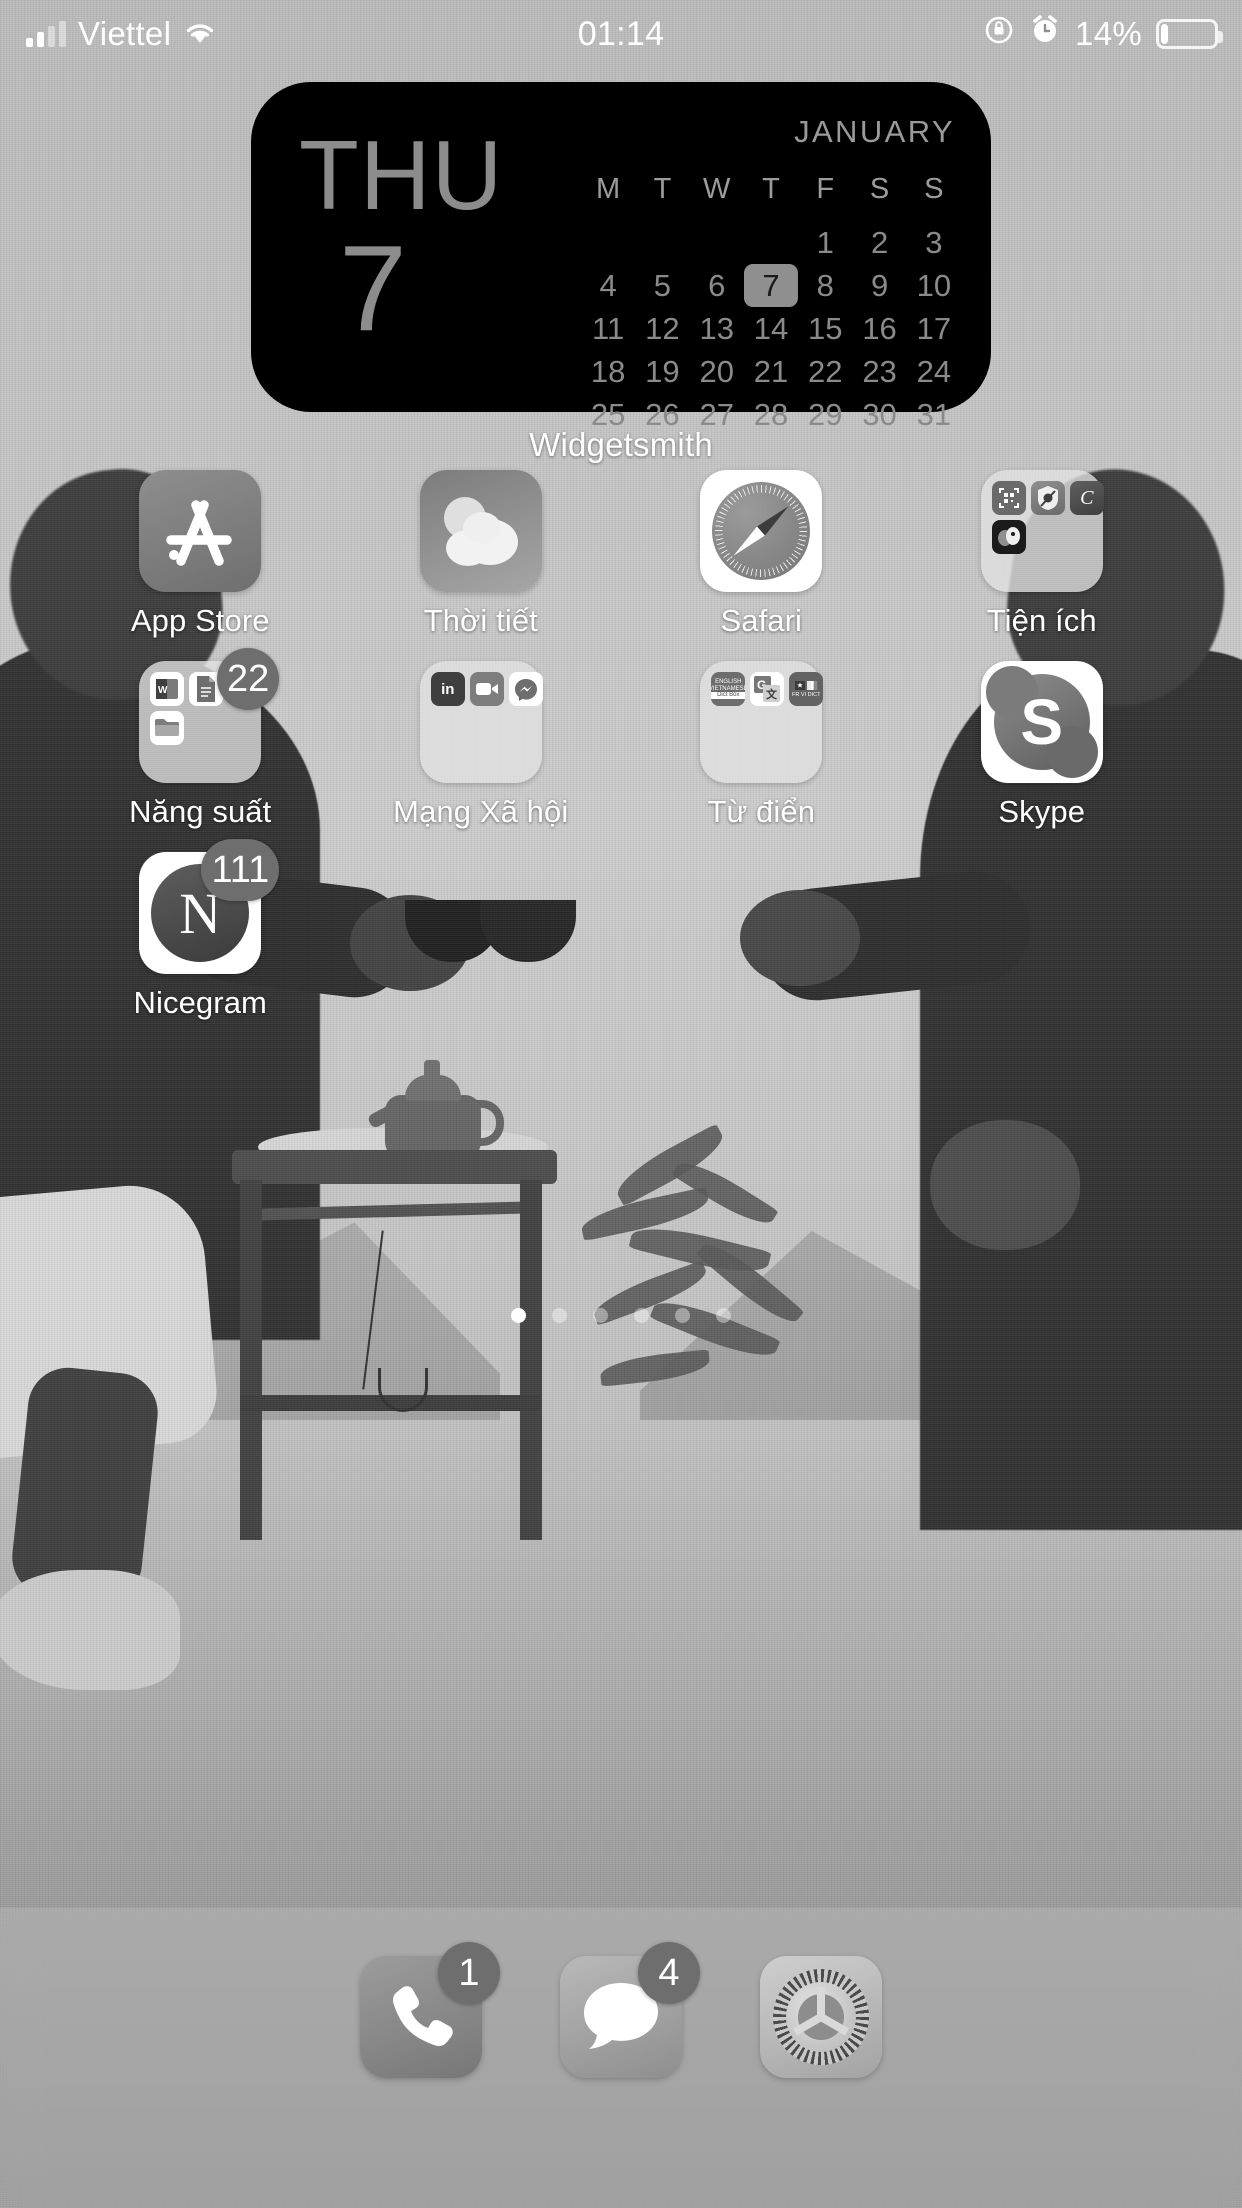 The width and height of the screenshot is (1242, 2208). What do you see at coordinates (825, 371) in the screenshot?
I see `calendar-day: 22` at bounding box center [825, 371].